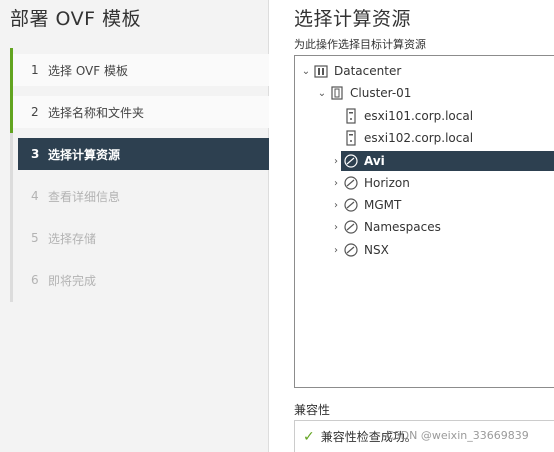 The width and height of the screenshot is (554, 452). I want to click on tree-node-resource-pool-namespaces: › Namespaces, so click(385, 227).